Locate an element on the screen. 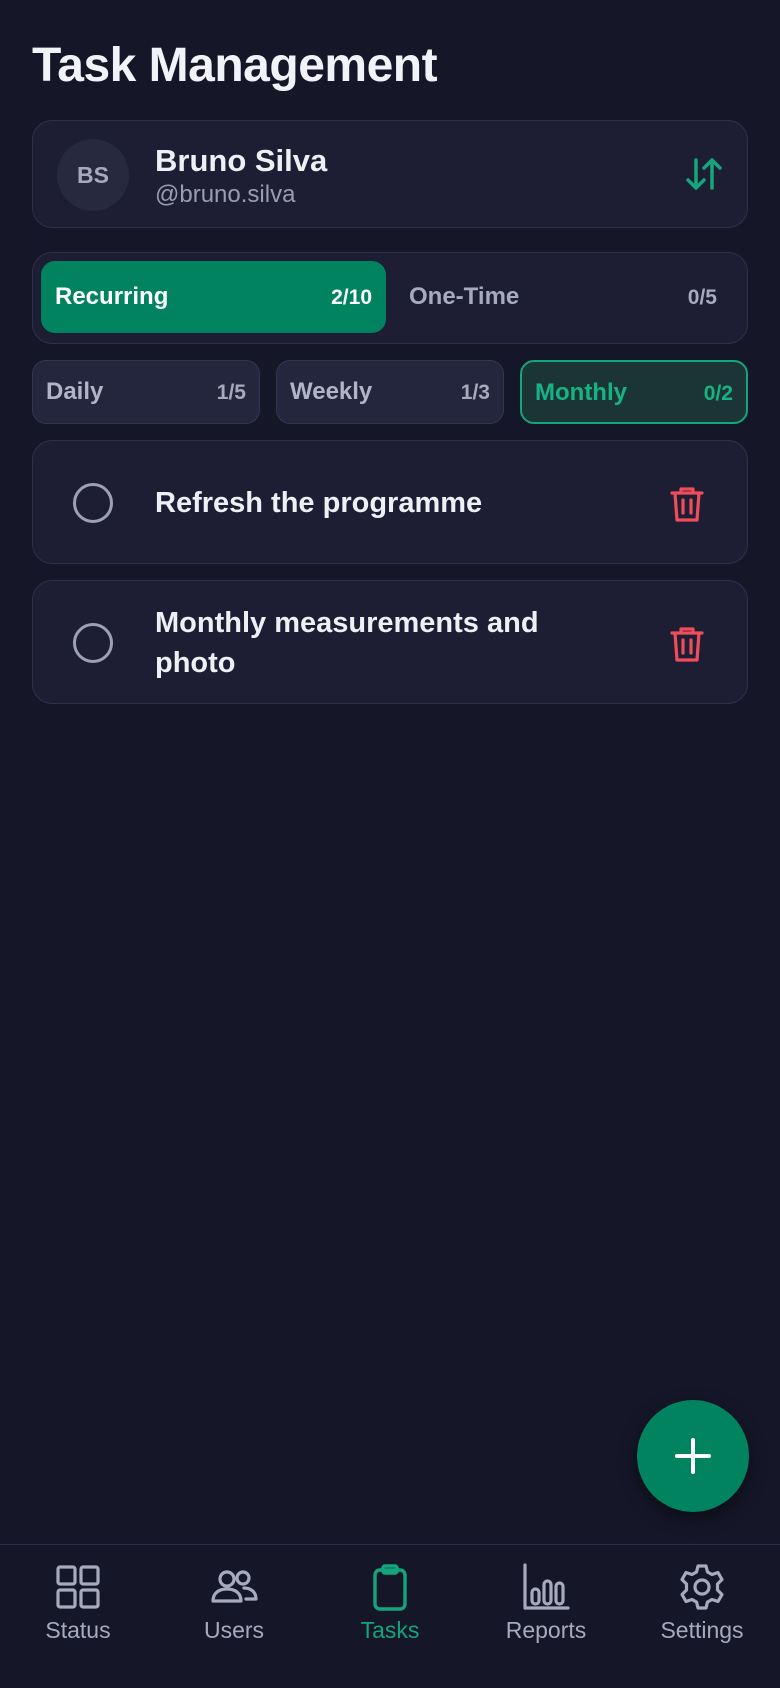 Image resolution: width=780 pixels, height=1688 pixels. tab-count: 0/2 is located at coordinates (718, 393).